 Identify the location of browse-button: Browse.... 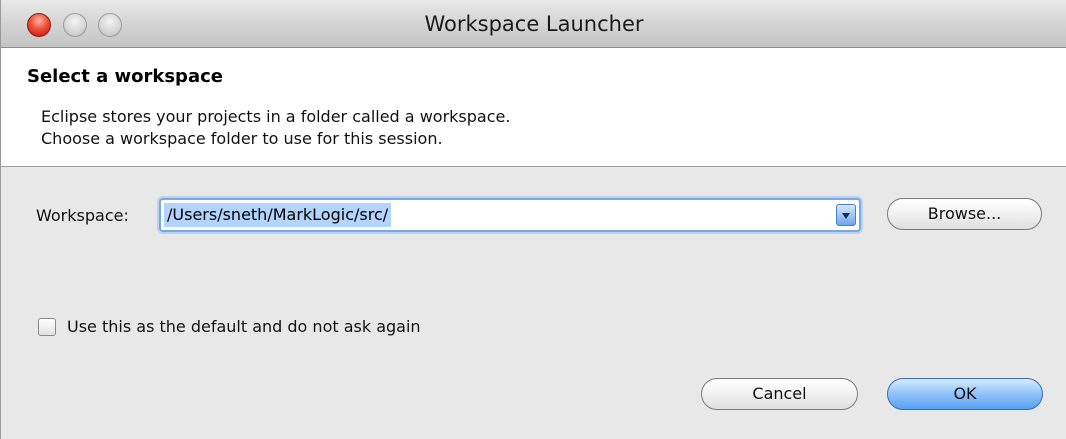
(964, 214).